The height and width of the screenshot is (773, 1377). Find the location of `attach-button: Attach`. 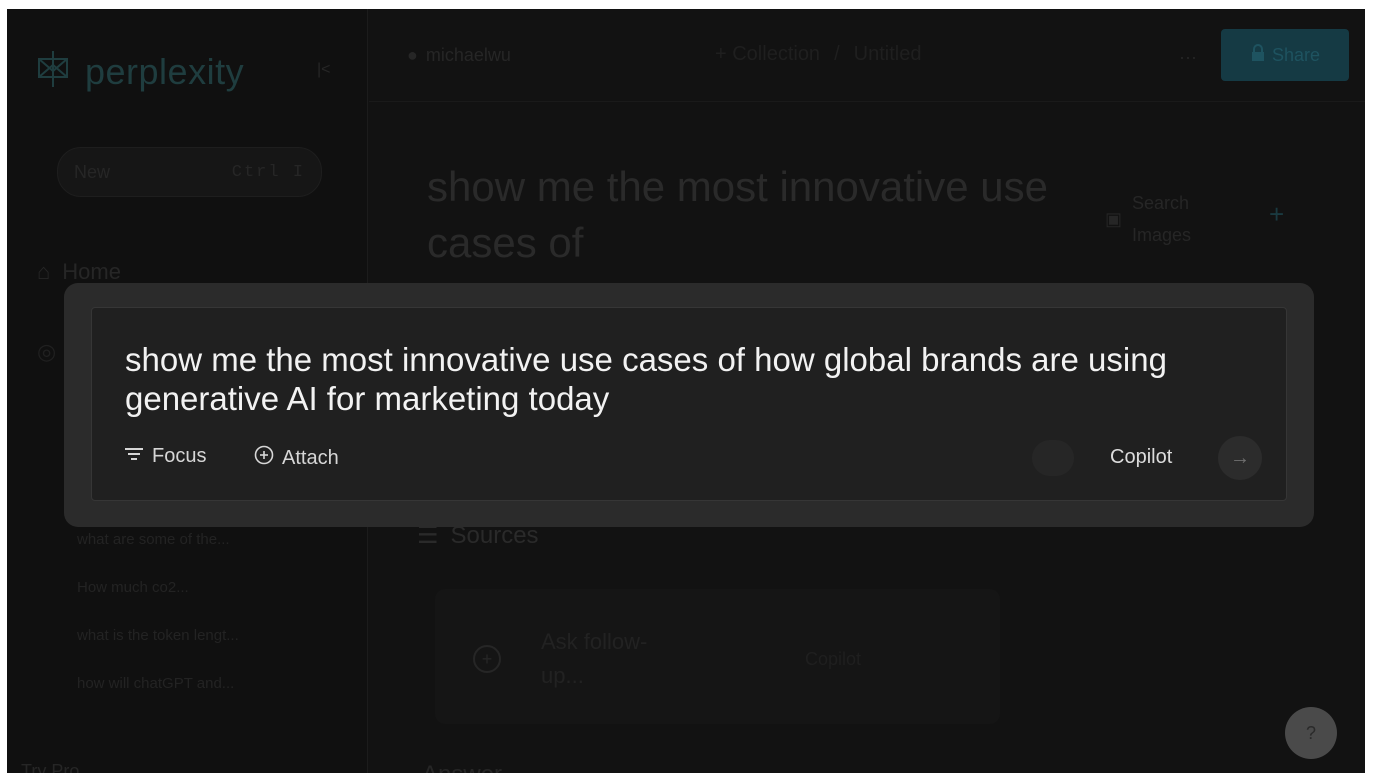

attach-button: Attach is located at coordinates (296, 458).